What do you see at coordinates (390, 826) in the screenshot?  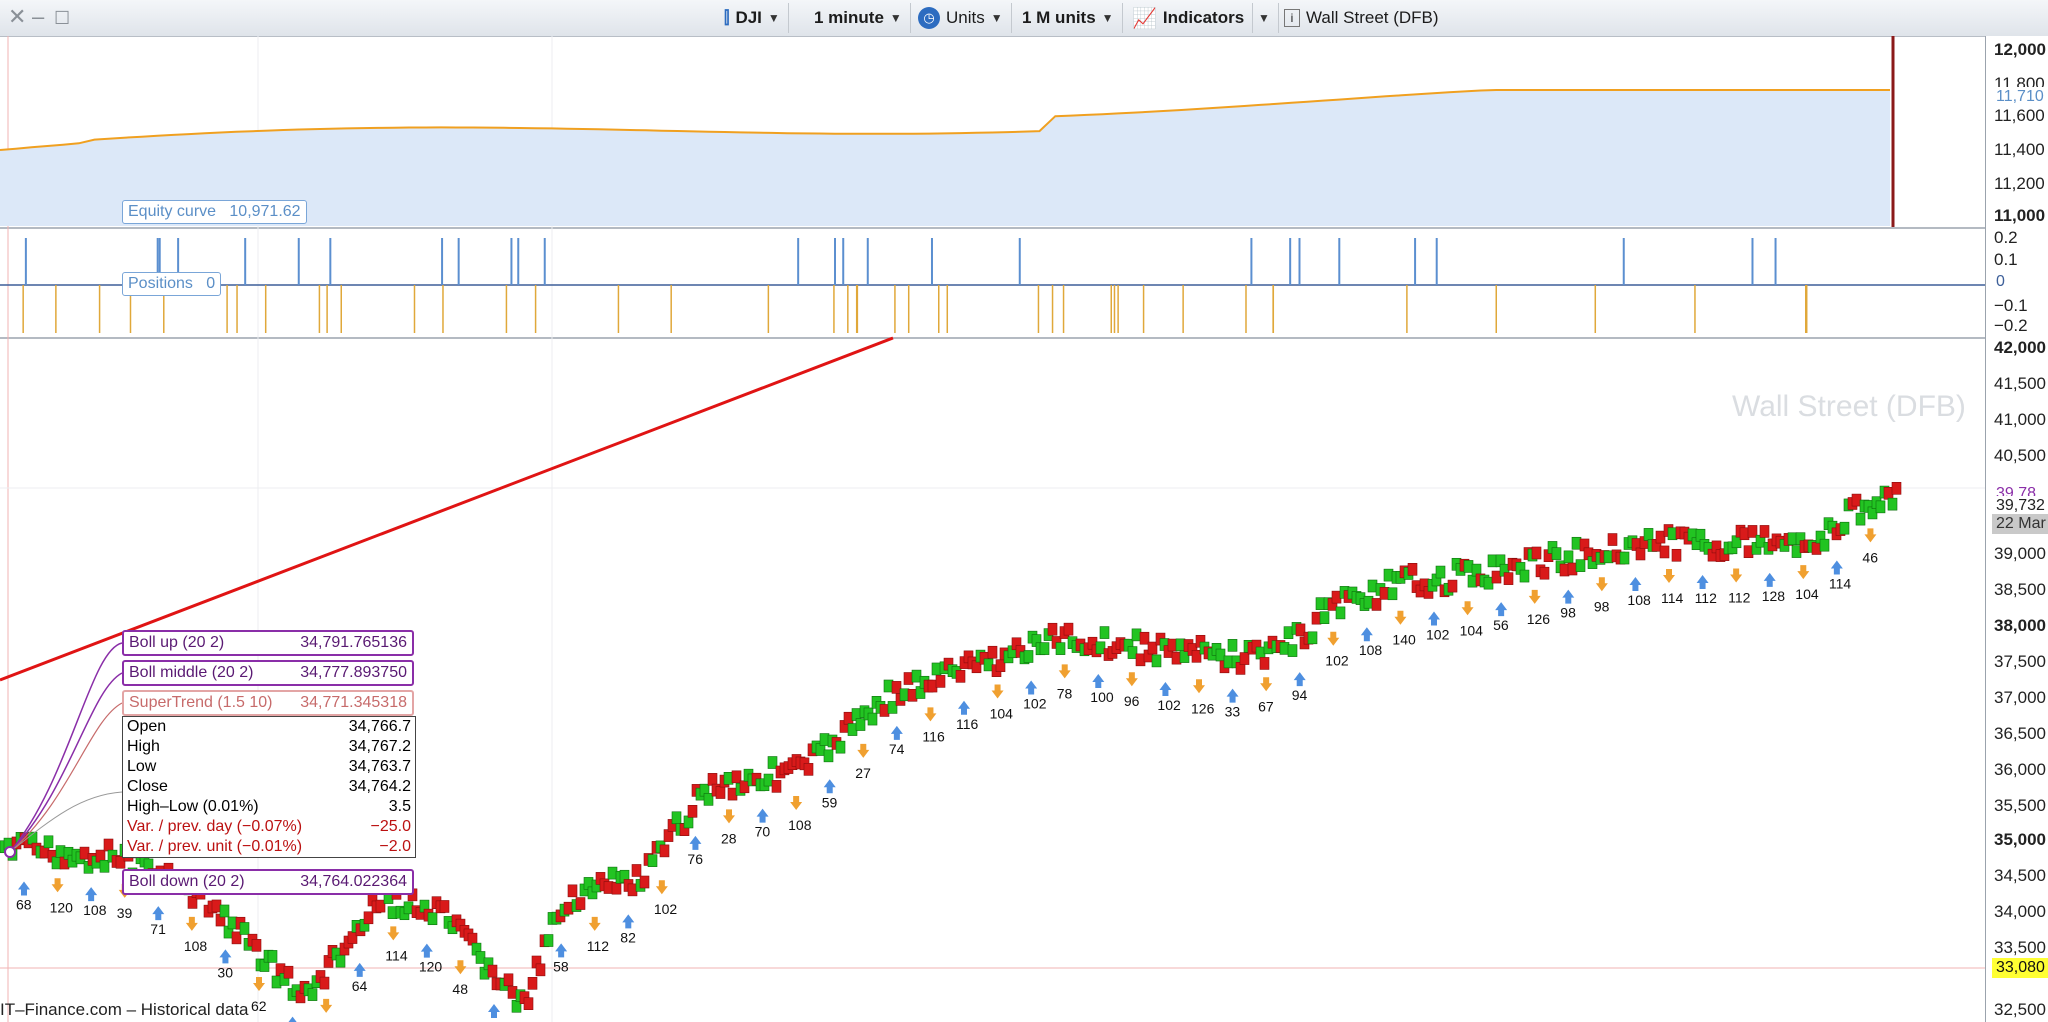 I see `var-prev-day-value: −25.0` at bounding box center [390, 826].